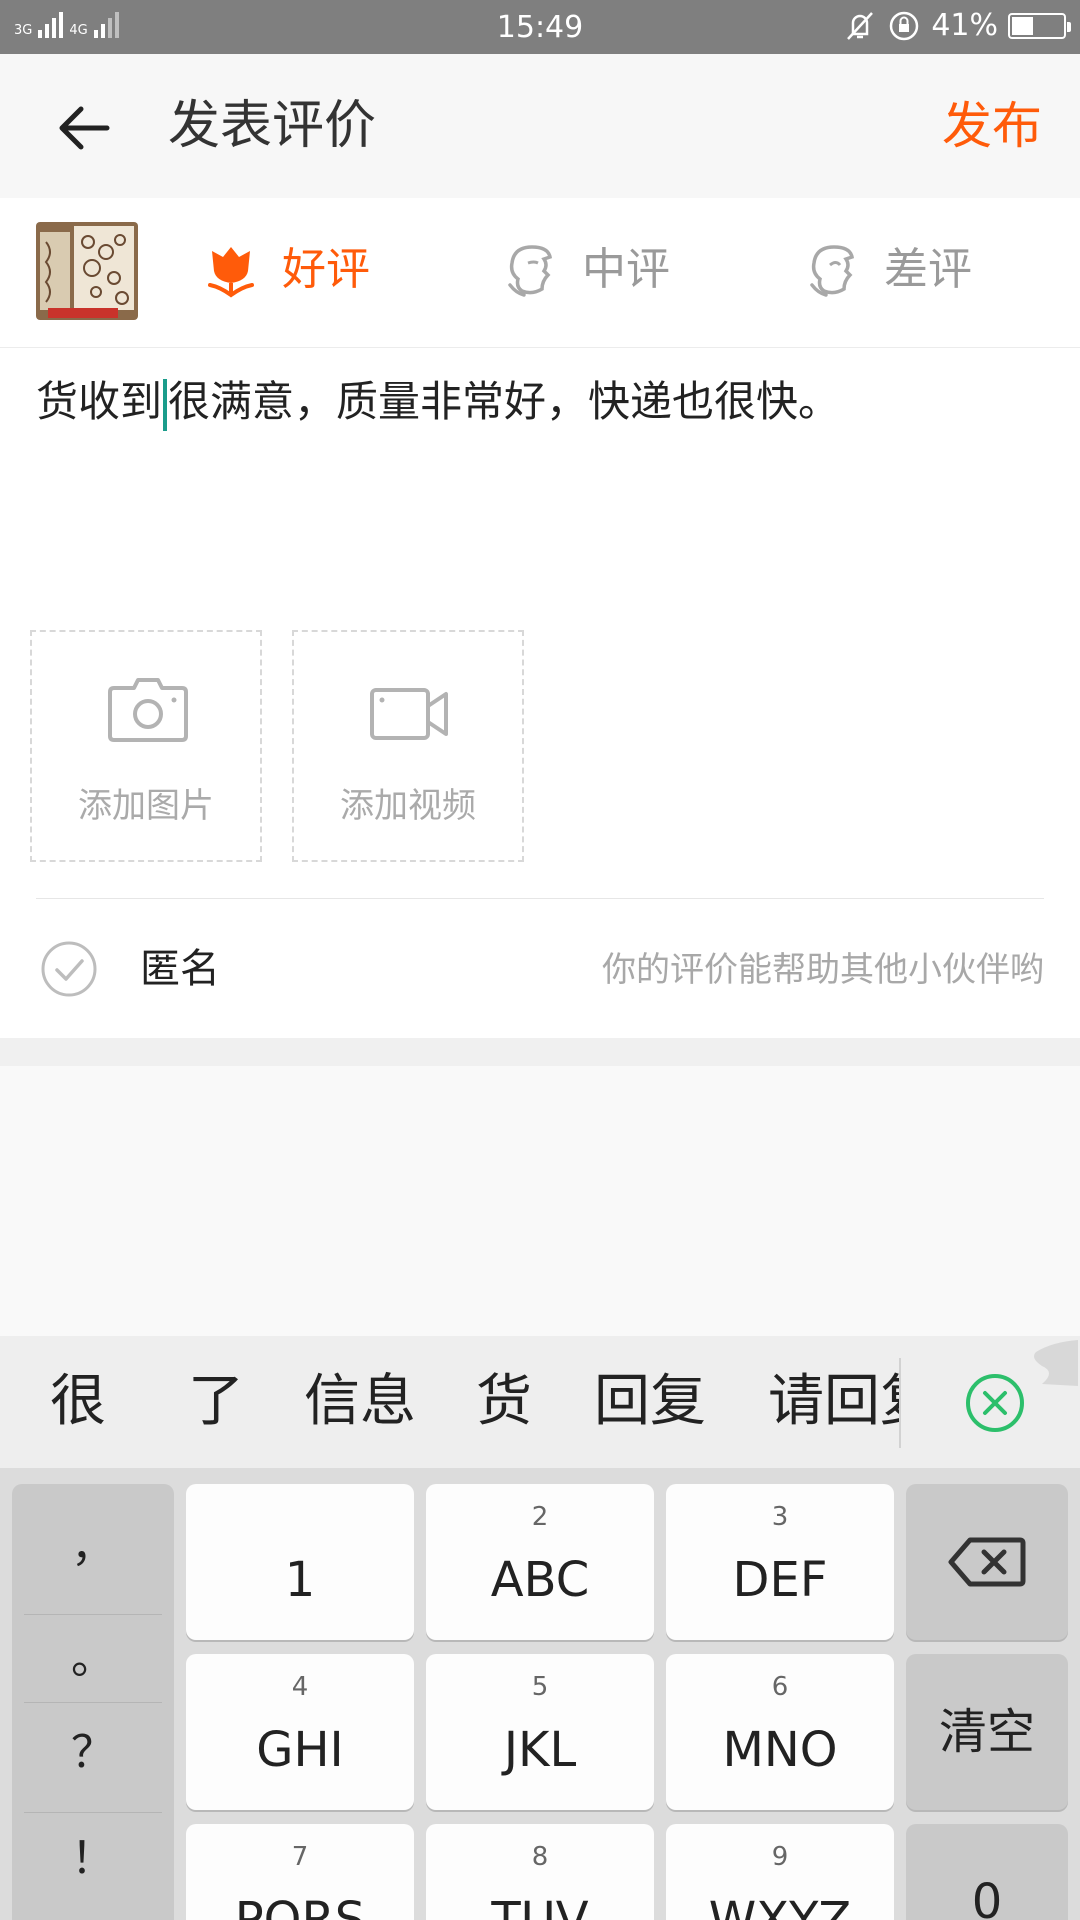 The height and width of the screenshot is (1920, 1080). Describe the element at coordinates (780, 1517) in the screenshot. I see `key-number: 3` at that location.